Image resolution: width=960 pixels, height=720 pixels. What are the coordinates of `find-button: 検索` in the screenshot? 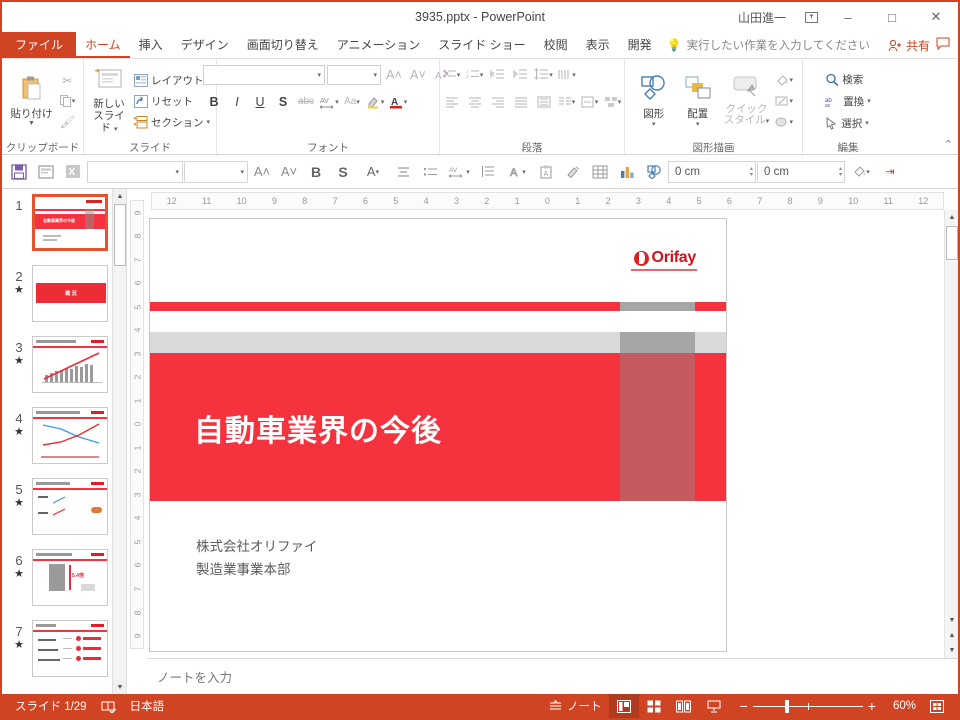 It's located at (848, 79).